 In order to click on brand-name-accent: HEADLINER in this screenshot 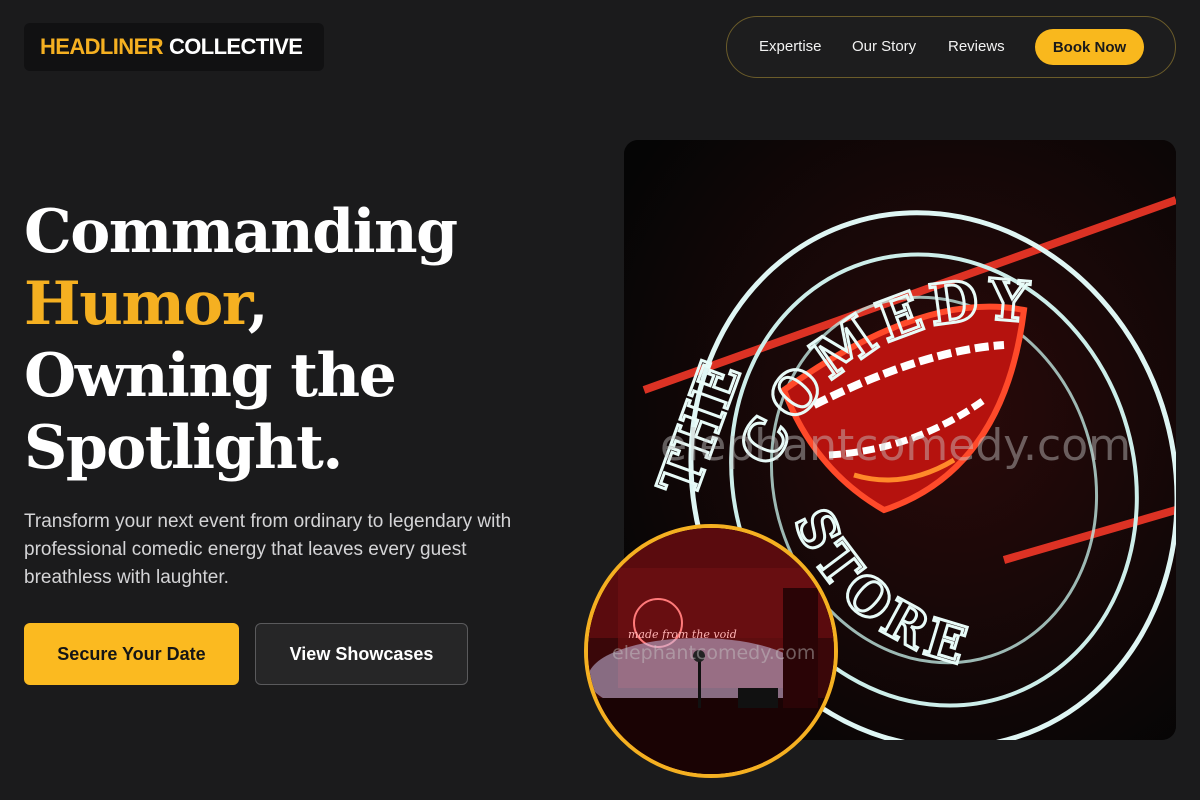, I will do `click(102, 46)`.